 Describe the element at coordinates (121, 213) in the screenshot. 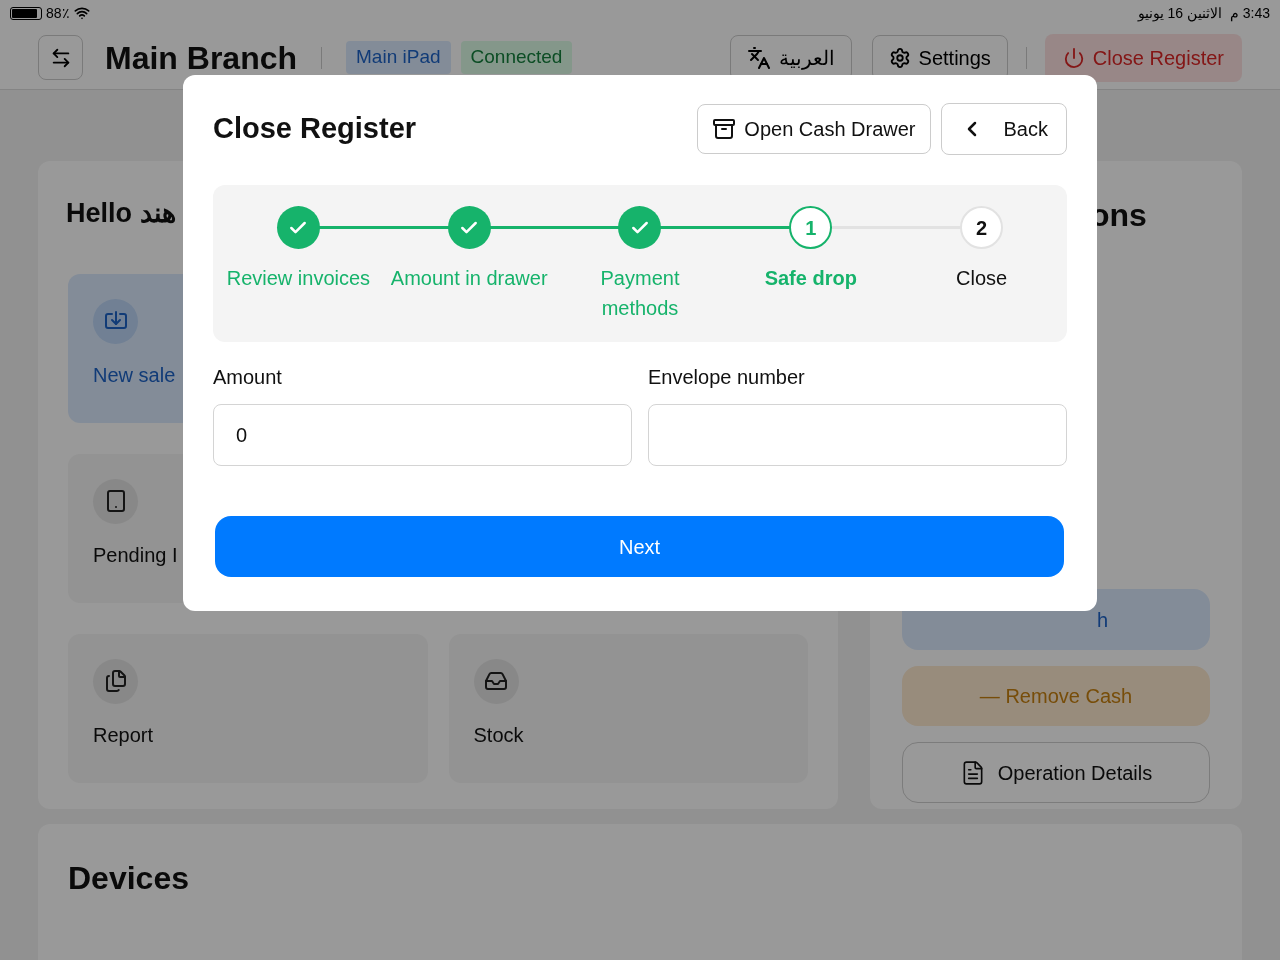

I see `greeting: Hello هند` at that location.